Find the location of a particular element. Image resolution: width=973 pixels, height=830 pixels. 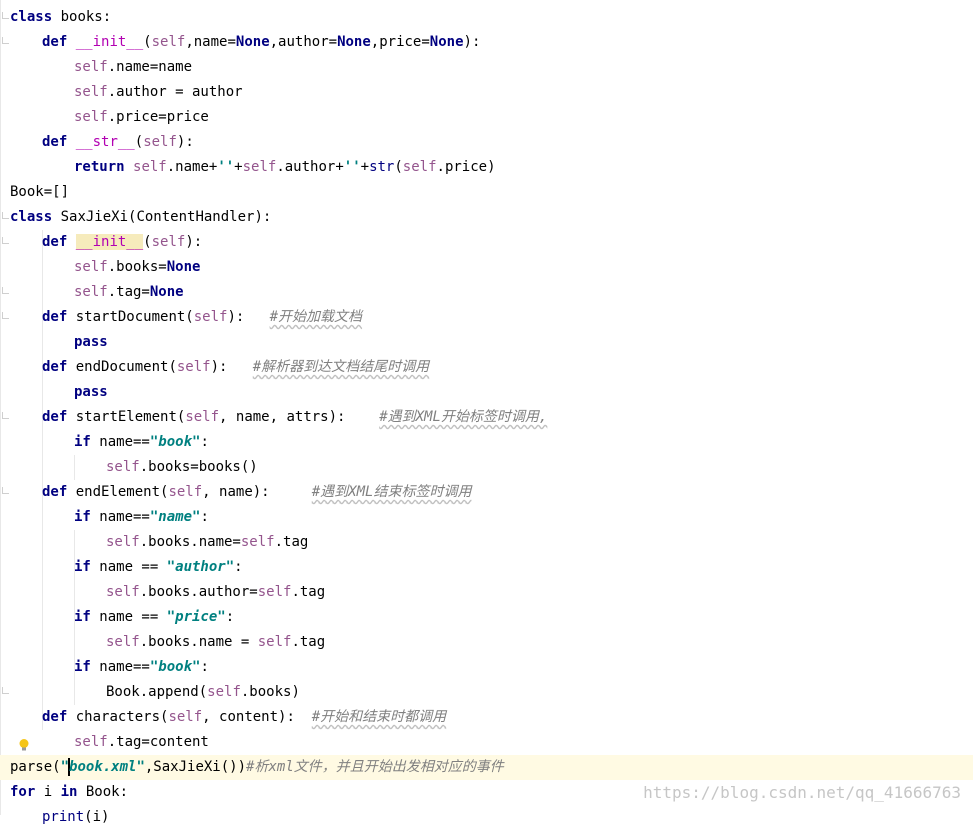

code-line: self.tag=content is located at coordinates (141, 742).